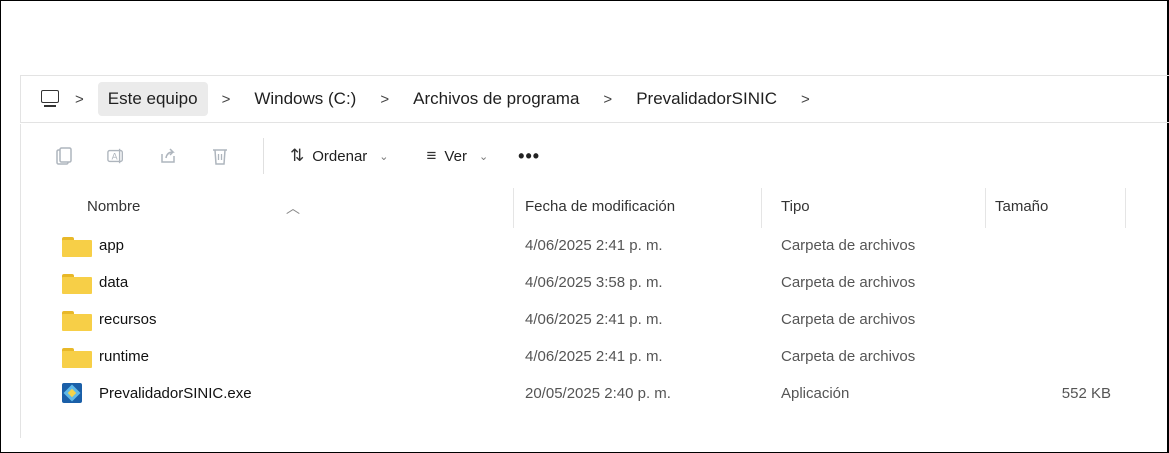 The height and width of the screenshot is (453, 1169). I want to click on sort-button: ⇅ Ordenar ⌄, so click(339, 156).